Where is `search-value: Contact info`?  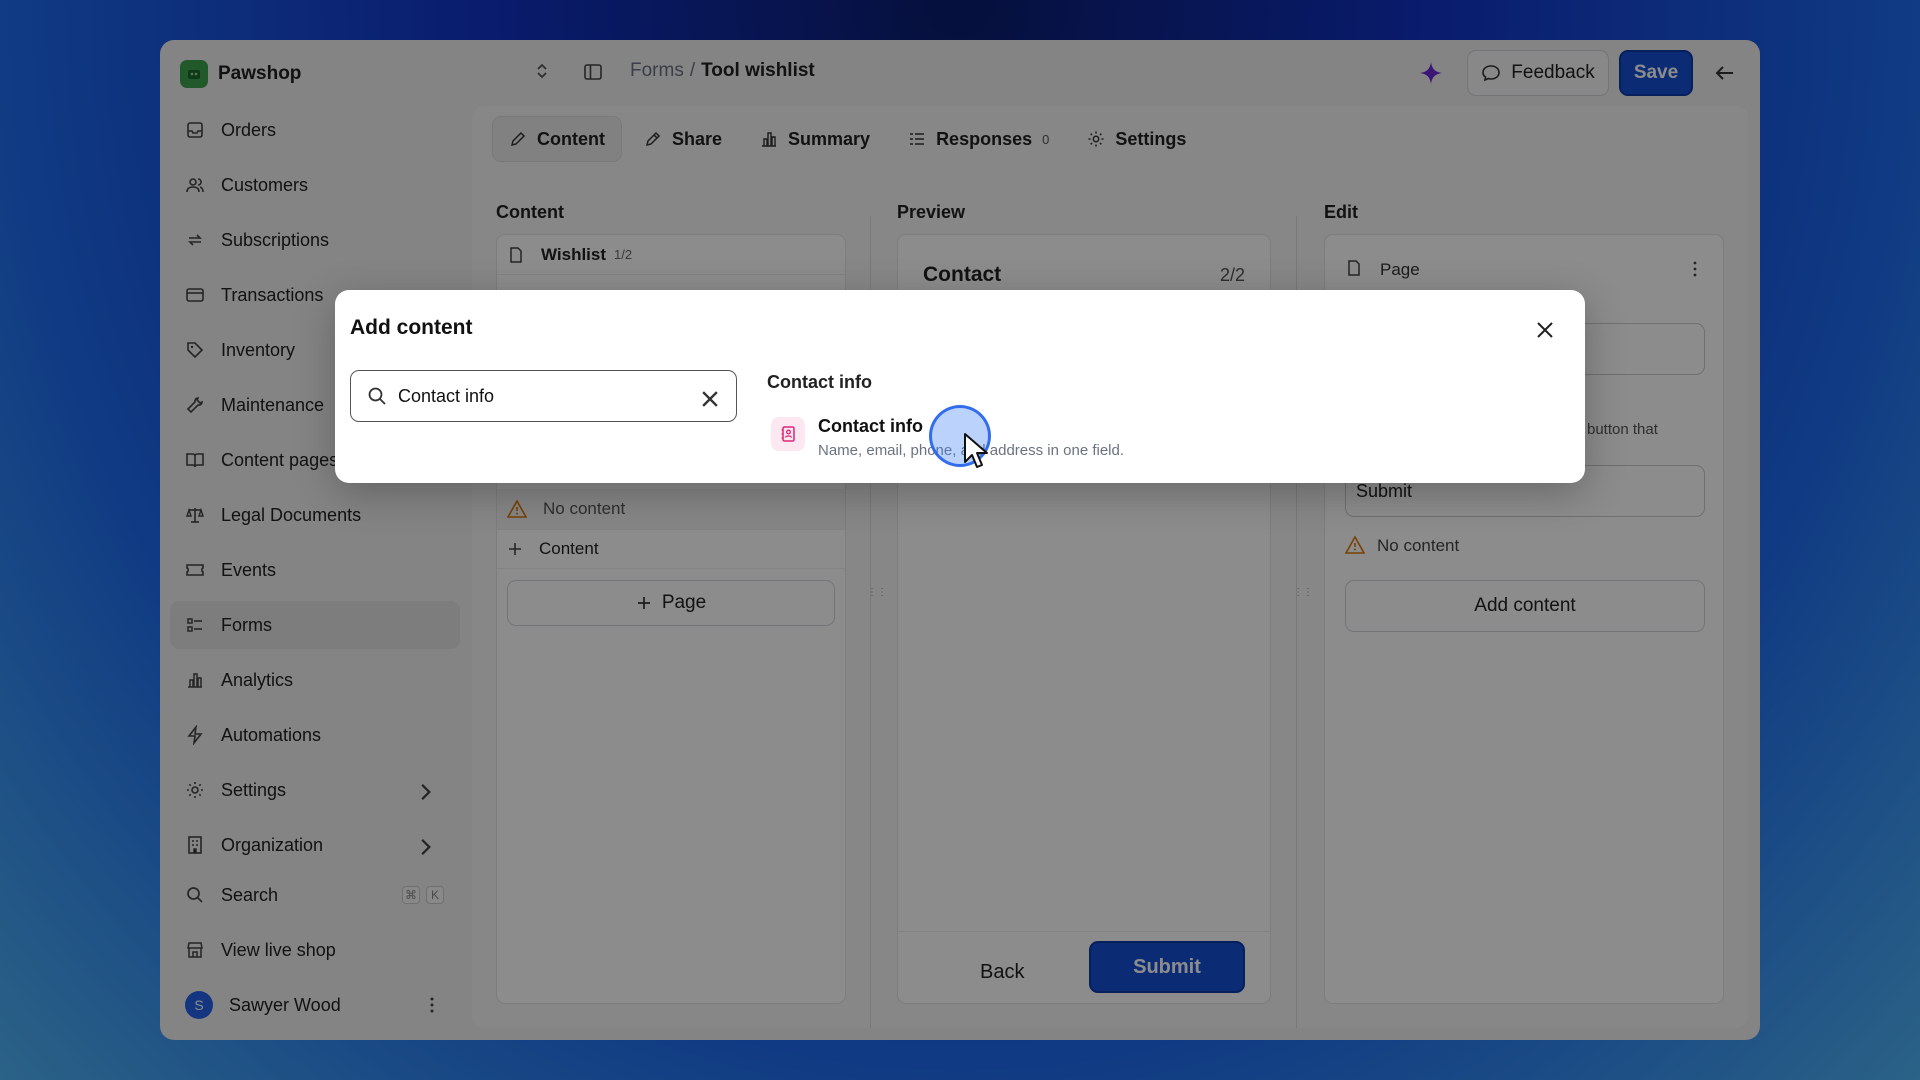 search-value: Contact info is located at coordinates (446, 395).